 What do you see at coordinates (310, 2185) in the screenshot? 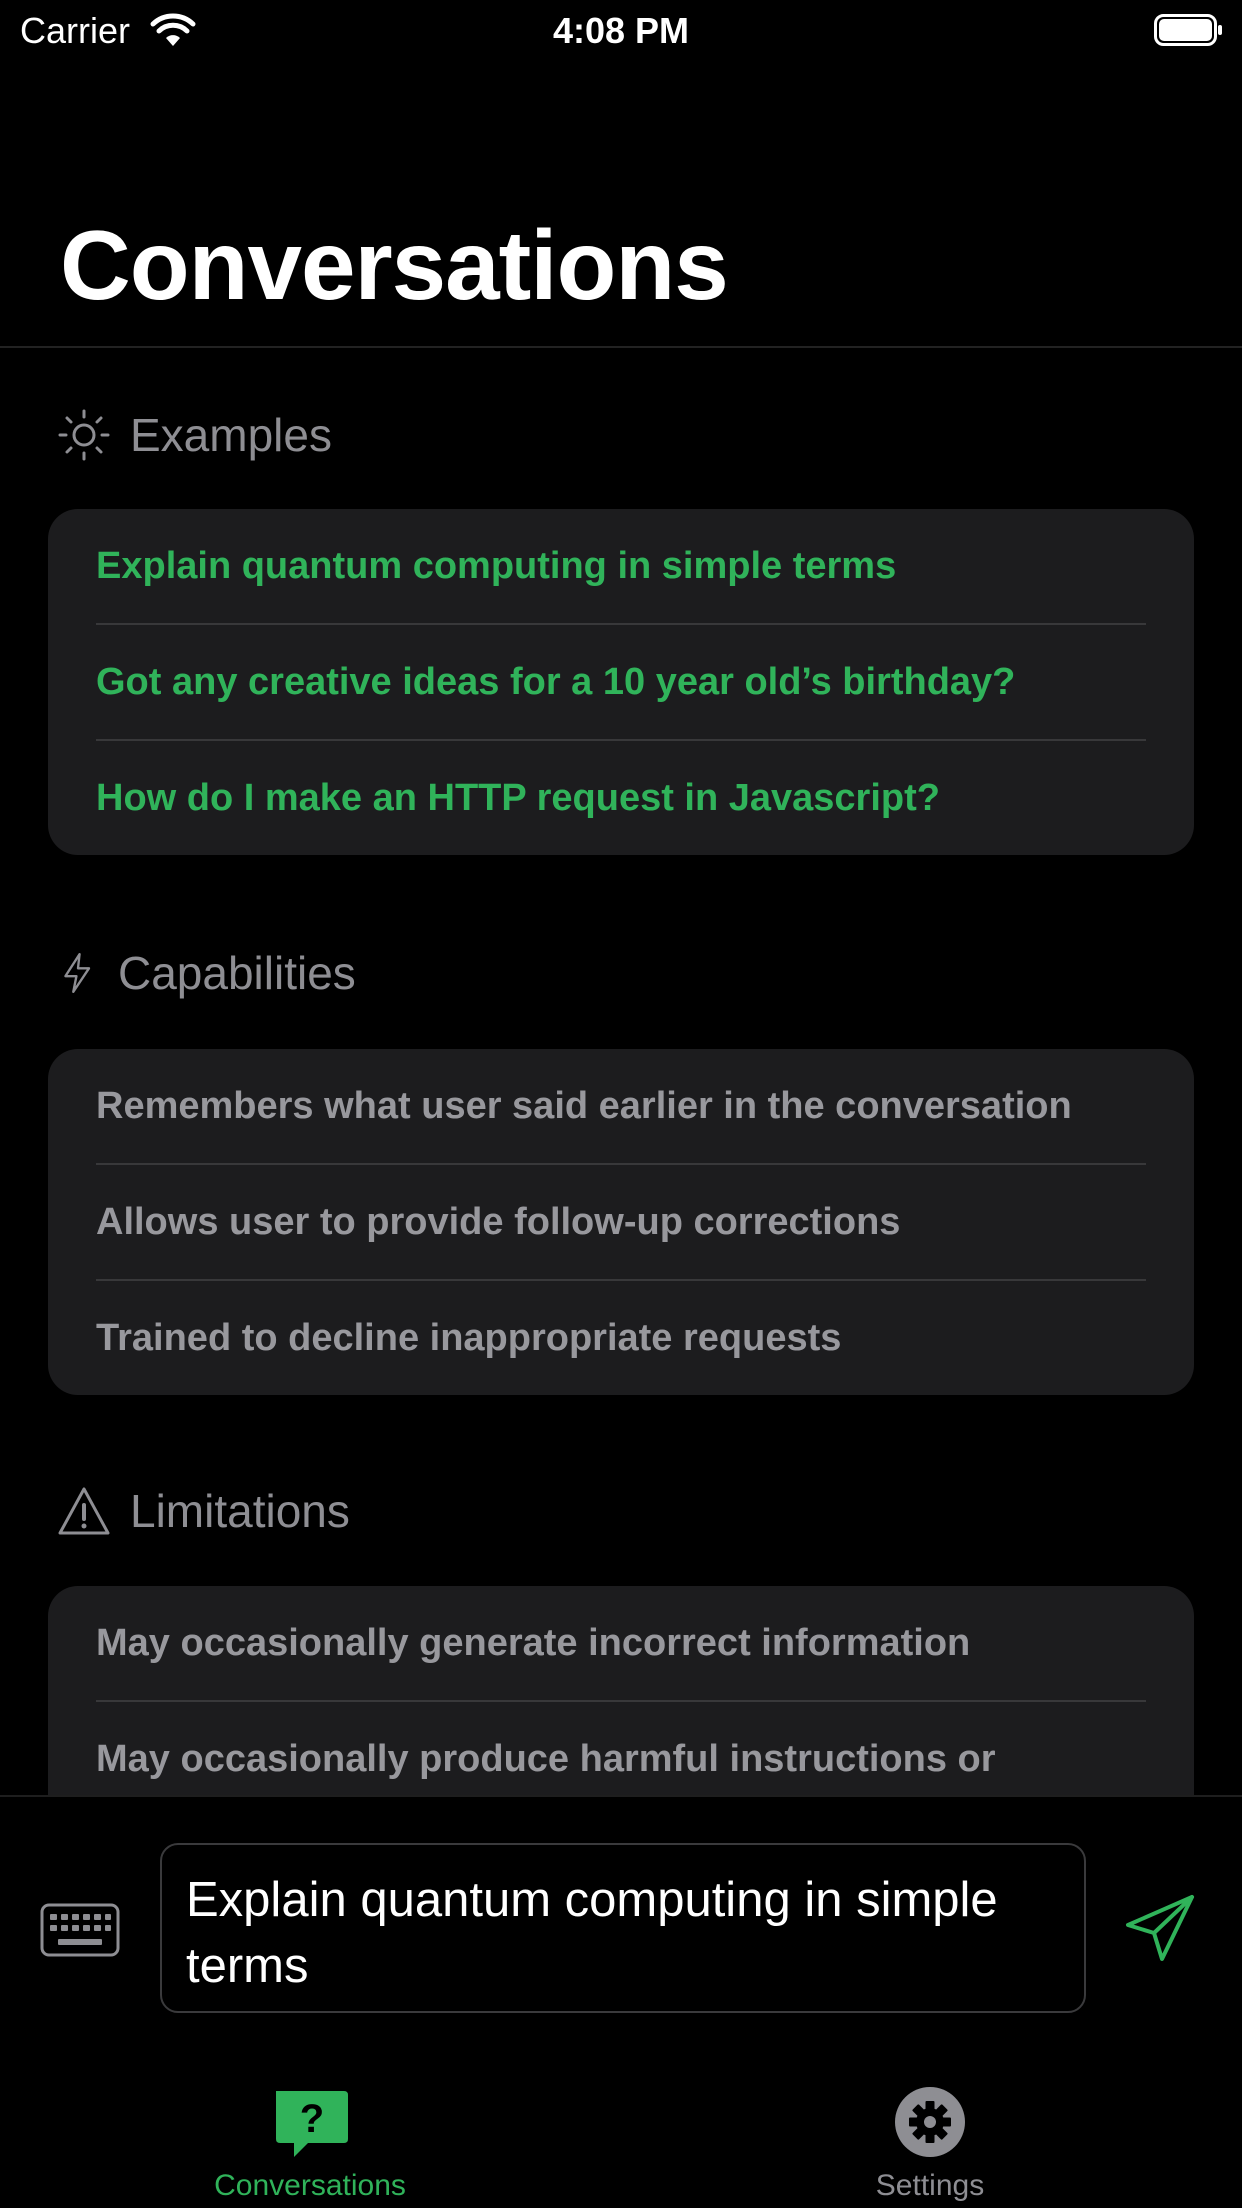
I see `tab-label: Conversations` at bounding box center [310, 2185].